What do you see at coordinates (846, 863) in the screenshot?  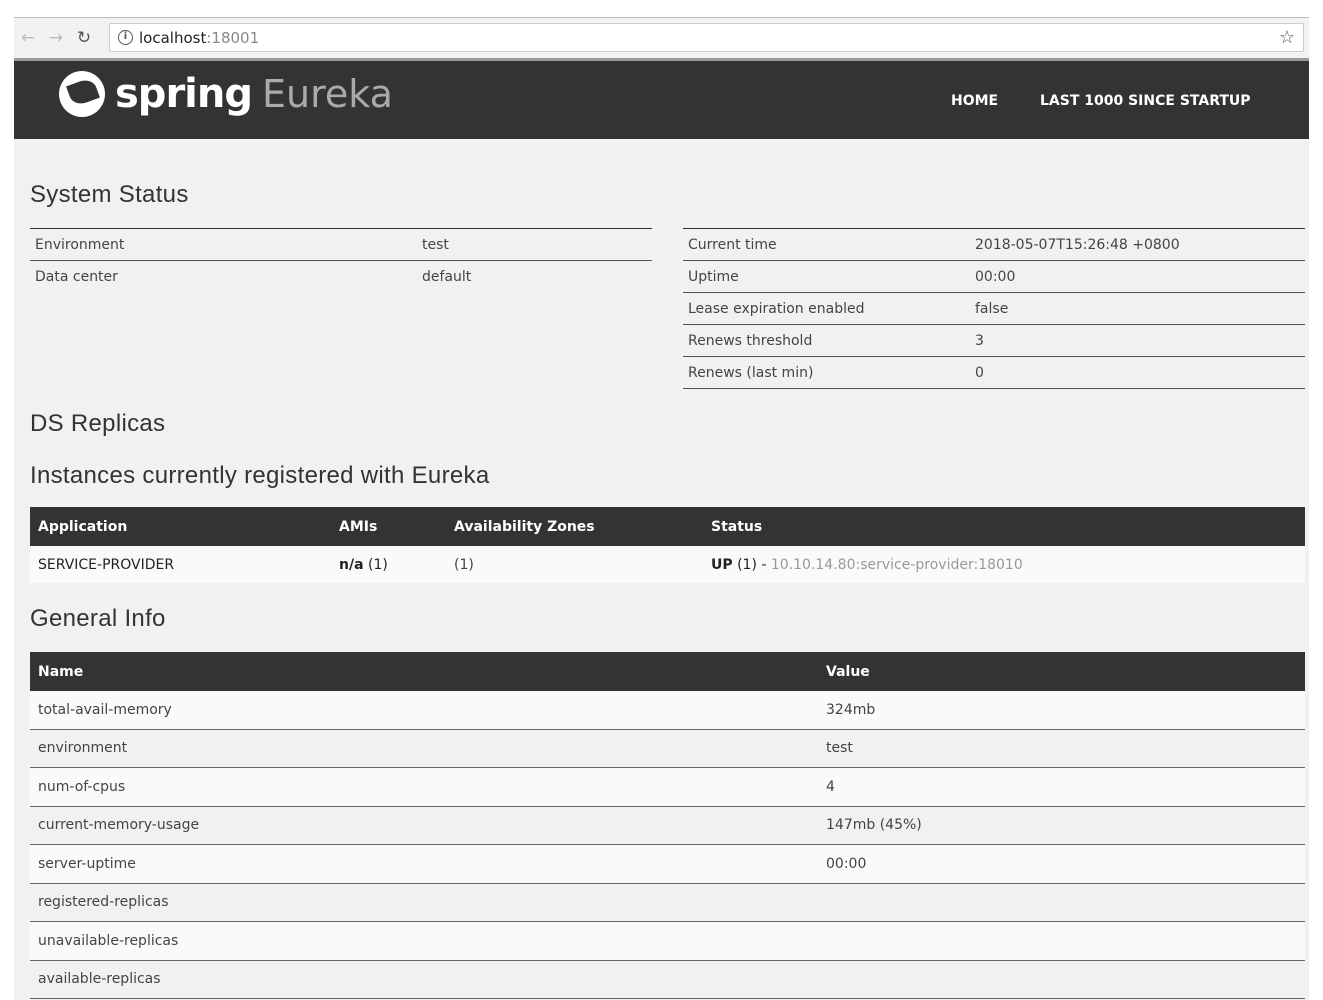 I see `info-value: 00:00` at bounding box center [846, 863].